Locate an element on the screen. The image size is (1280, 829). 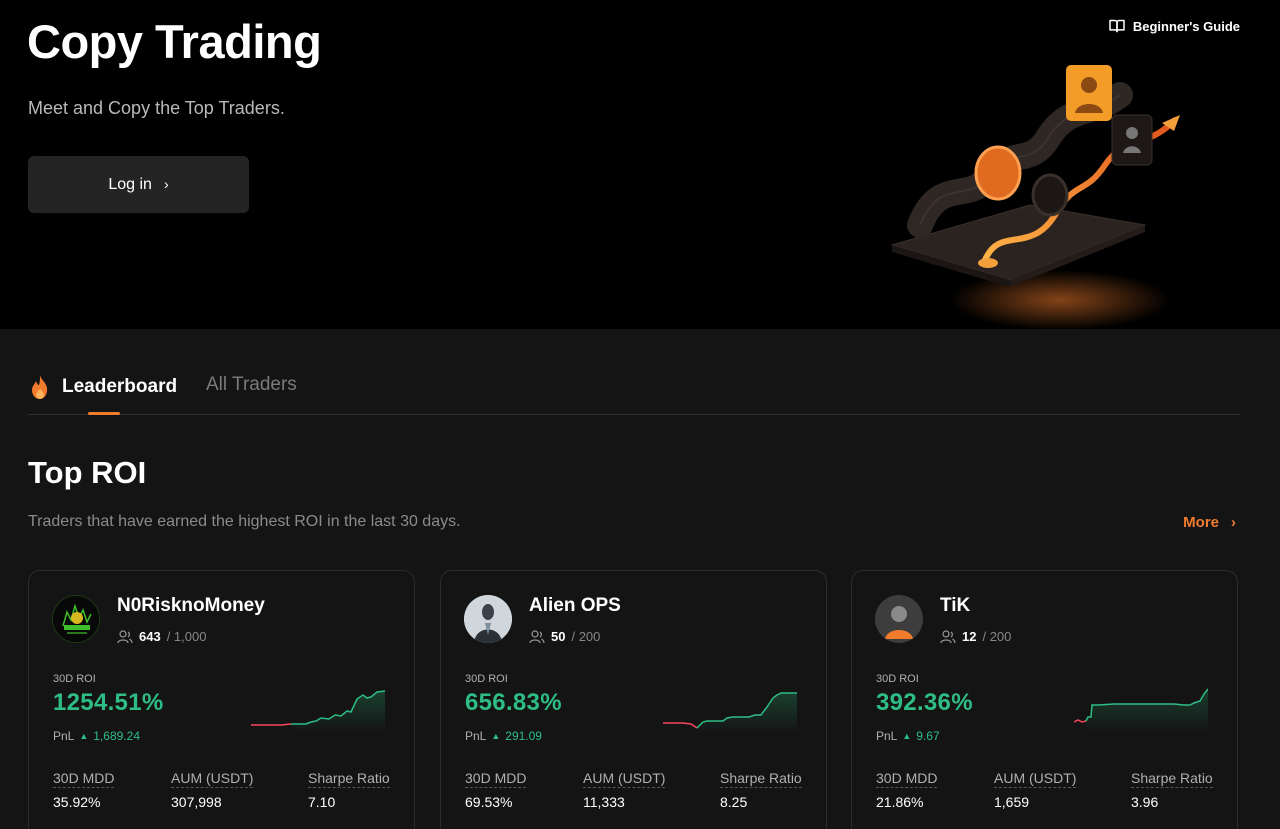
followers-count: 12 / 200 is located at coordinates (975, 636).